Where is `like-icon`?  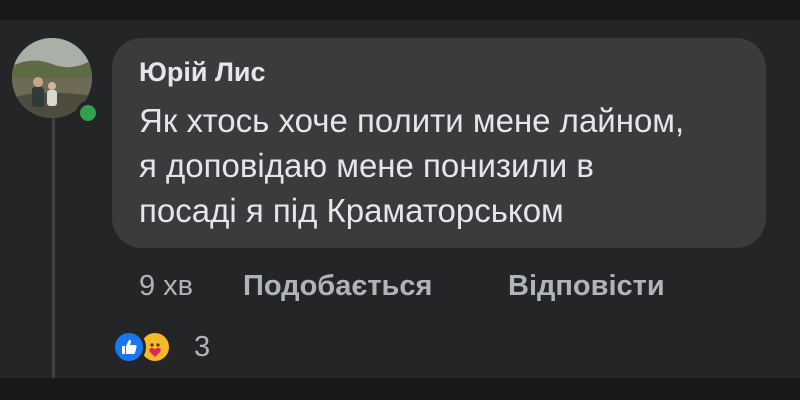
like-icon is located at coordinates (129, 347).